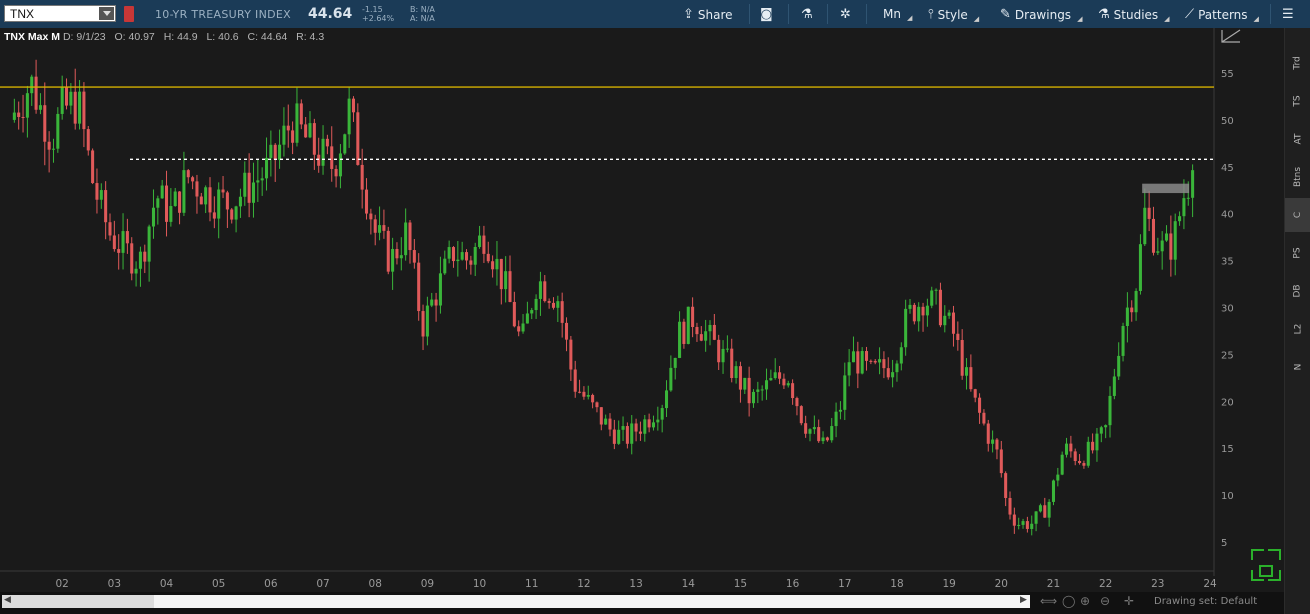 The width and height of the screenshot is (1310, 614). I want to click on scroll-right-icon: ▶, so click(1023, 600).